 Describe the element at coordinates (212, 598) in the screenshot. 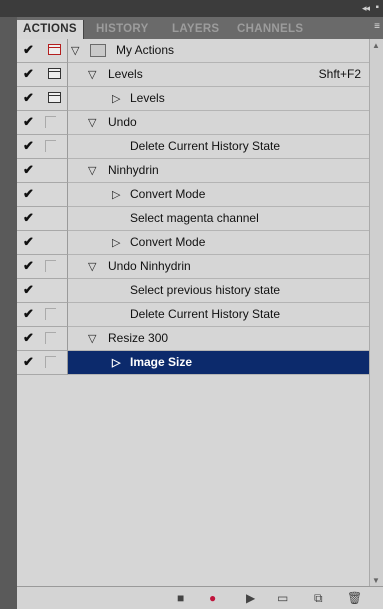

I see `record-icon: ●` at that location.